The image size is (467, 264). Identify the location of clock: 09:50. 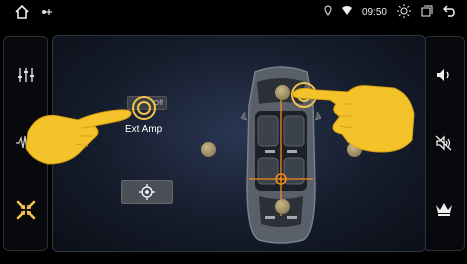
(374, 12).